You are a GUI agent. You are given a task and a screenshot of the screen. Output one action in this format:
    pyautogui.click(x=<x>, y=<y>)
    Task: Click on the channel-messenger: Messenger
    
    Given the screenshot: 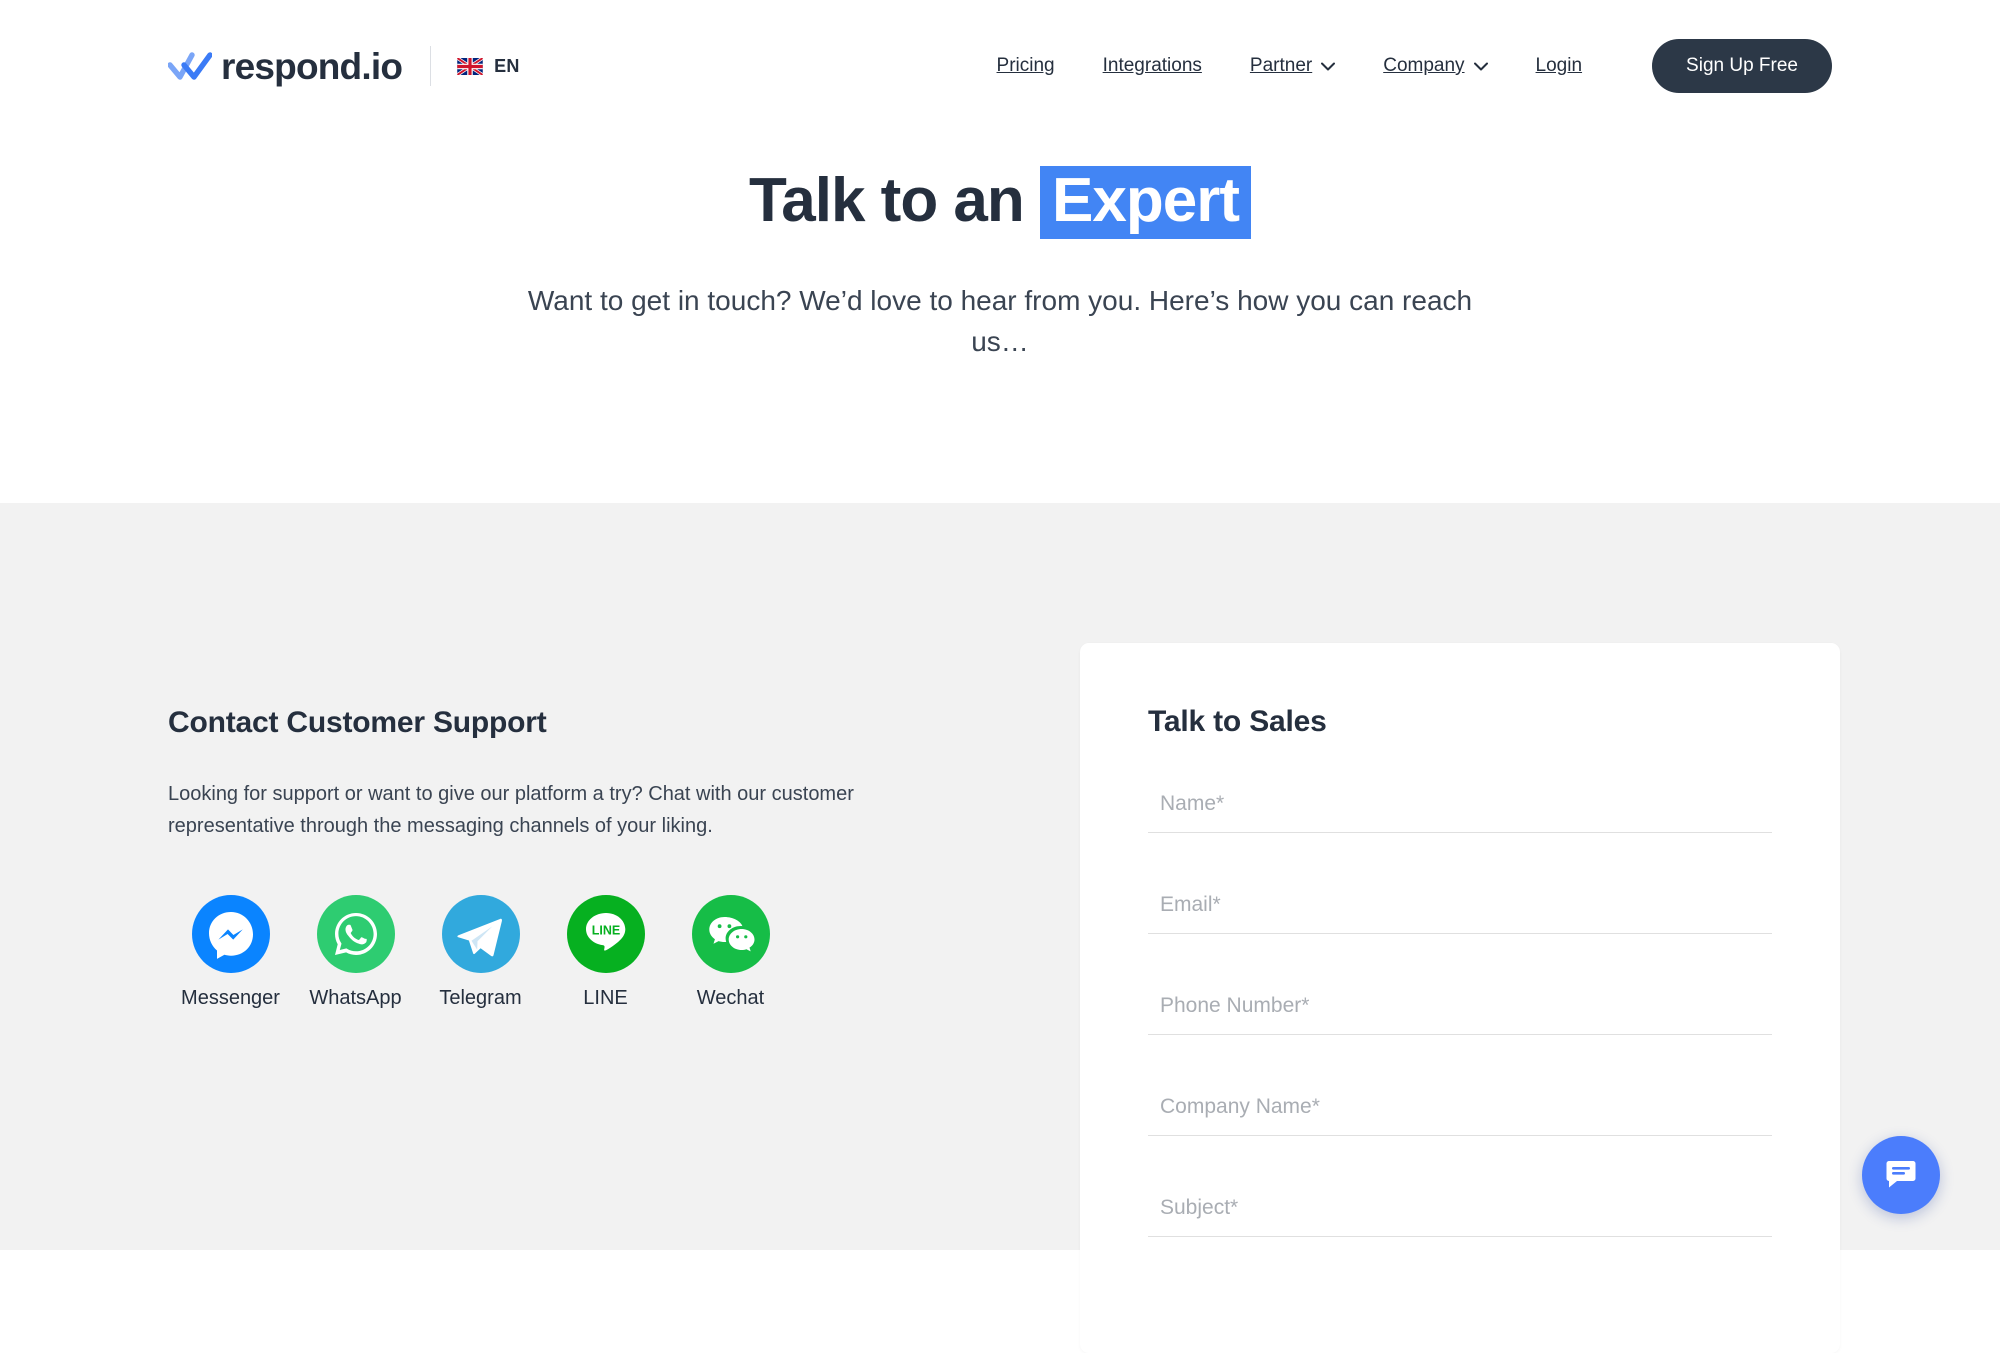 What is the action you would take?
    pyautogui.click(x=230, y=952)
    